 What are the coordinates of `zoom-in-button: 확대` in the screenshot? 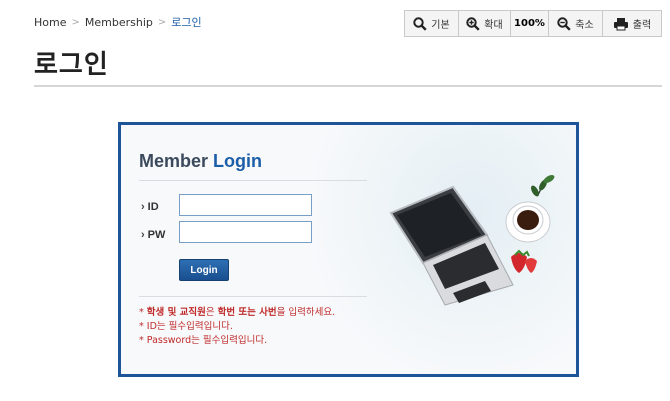 It's located at (485, 23).